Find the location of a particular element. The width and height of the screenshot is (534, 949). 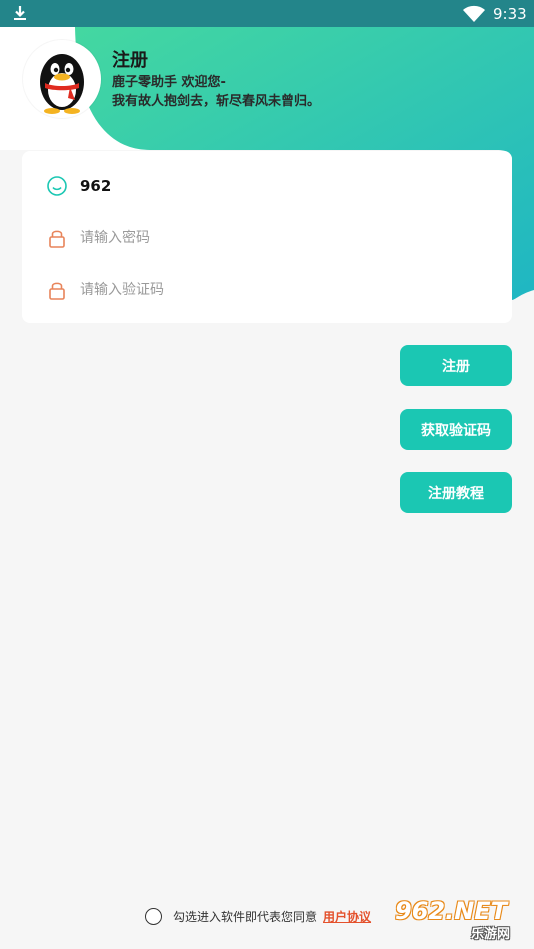

verification-code-field: 请输入验证码 is located at coordinates (267, 290).